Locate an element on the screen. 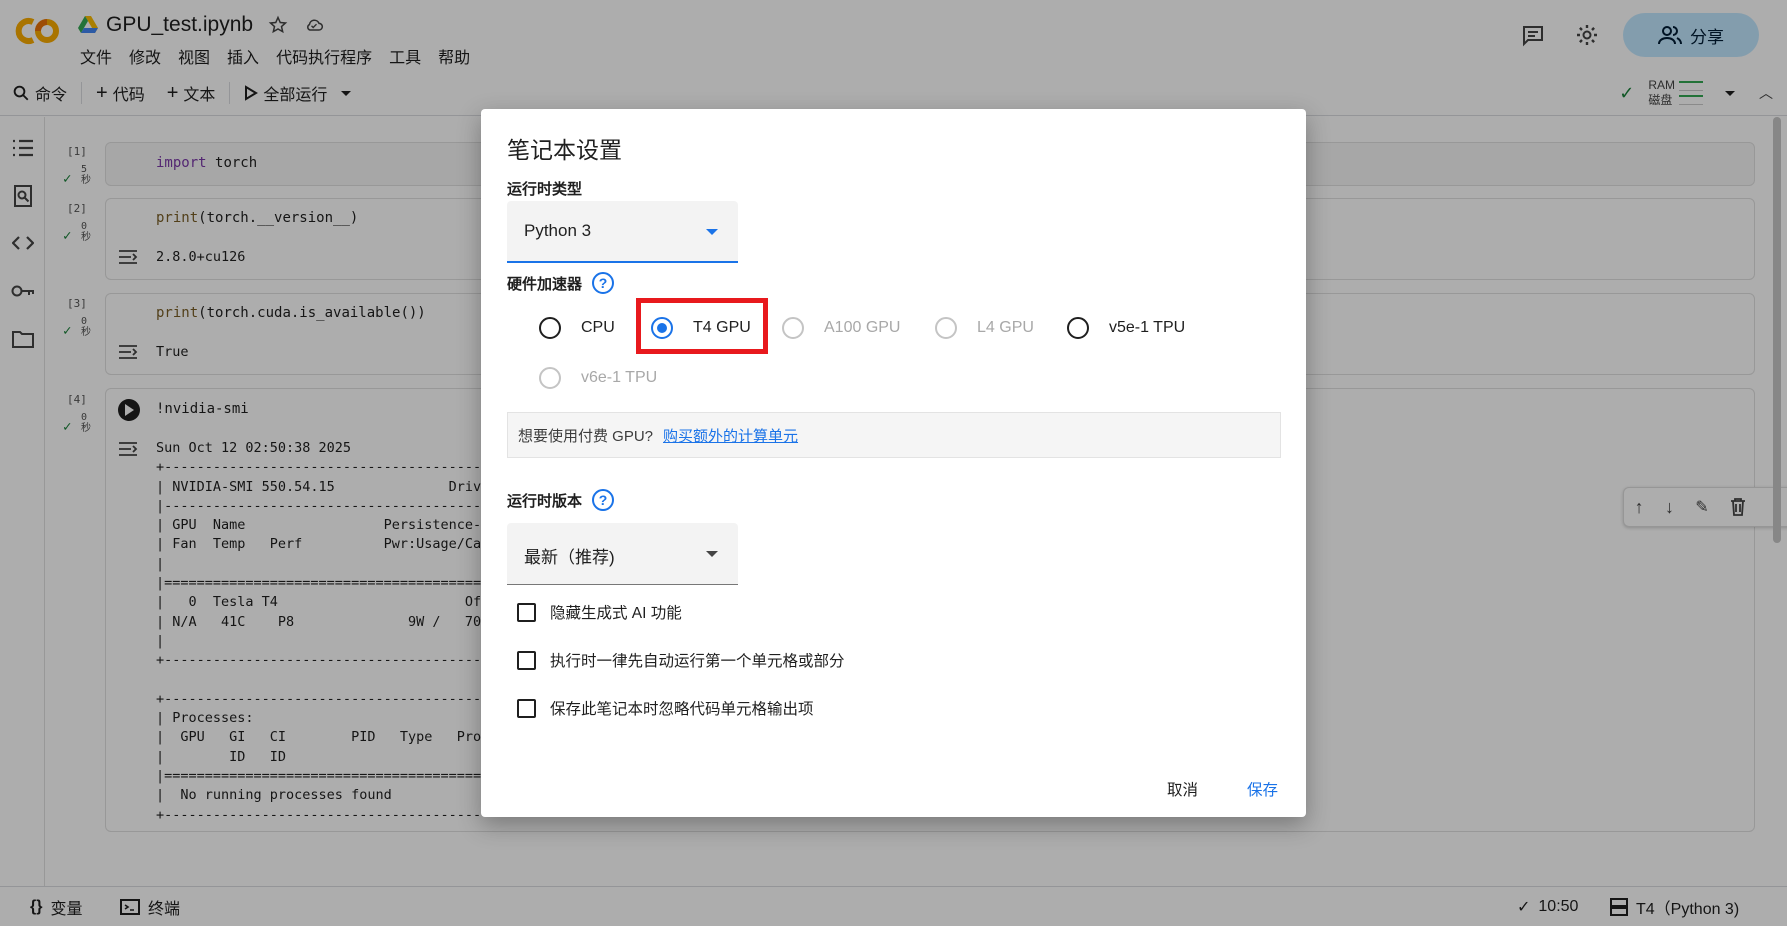  option-label: 保存此笔记本时忽略代码单元格输出项 is located at coordinates (682, 709).